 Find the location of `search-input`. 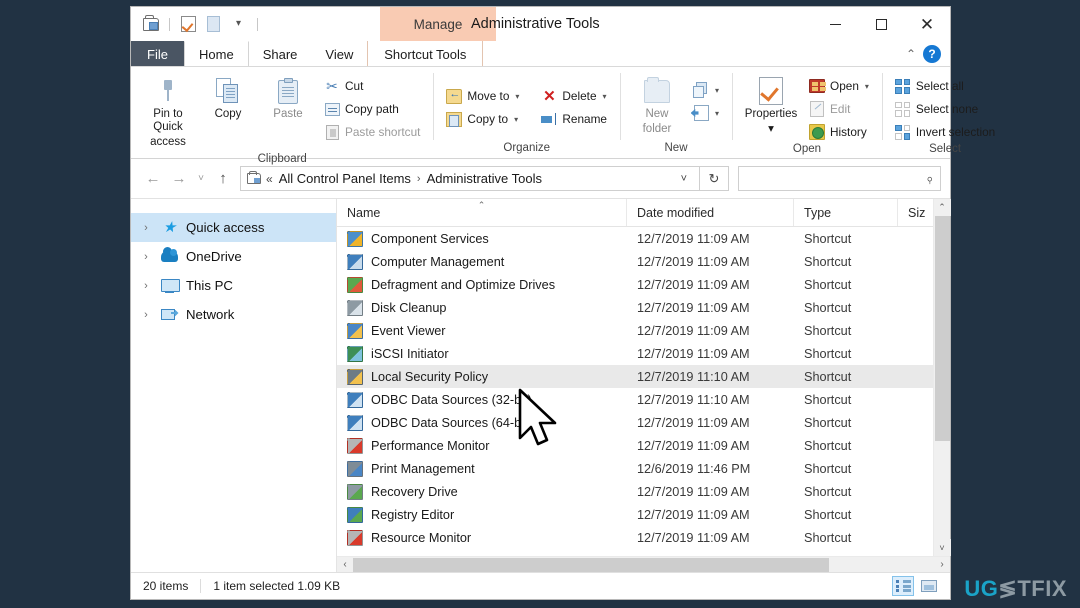

search-input is located at coordinates (836, 178).